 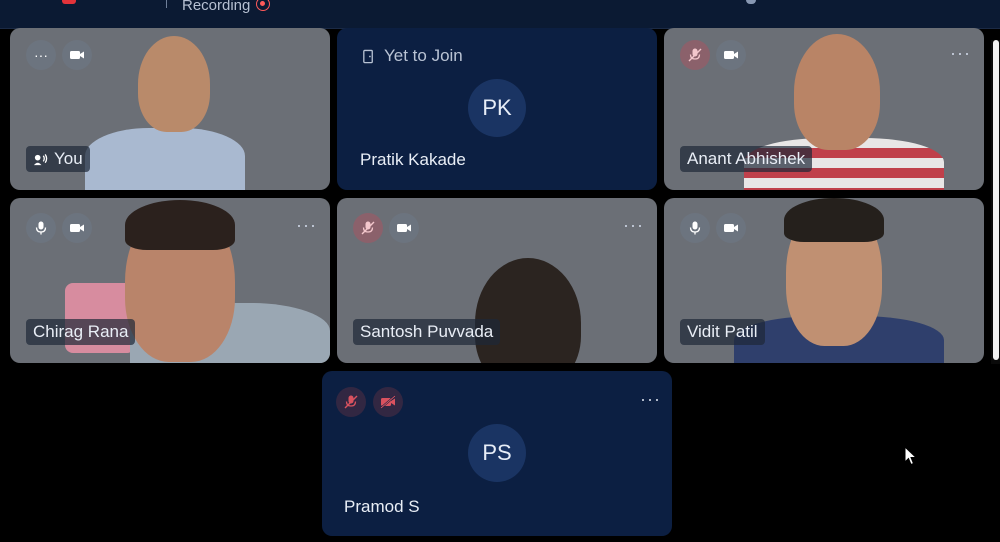 I want to click on avatar: PS, so click(x=497, y=453).